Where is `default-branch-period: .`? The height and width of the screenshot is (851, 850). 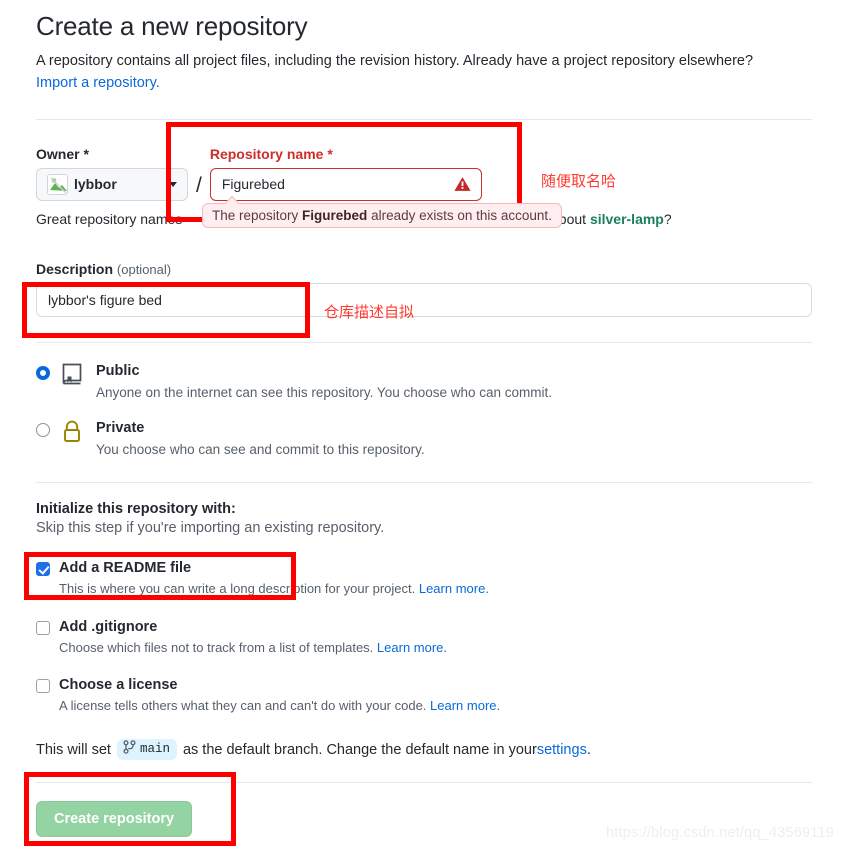 default-branch-period: . is located at coordinates (588, 749).